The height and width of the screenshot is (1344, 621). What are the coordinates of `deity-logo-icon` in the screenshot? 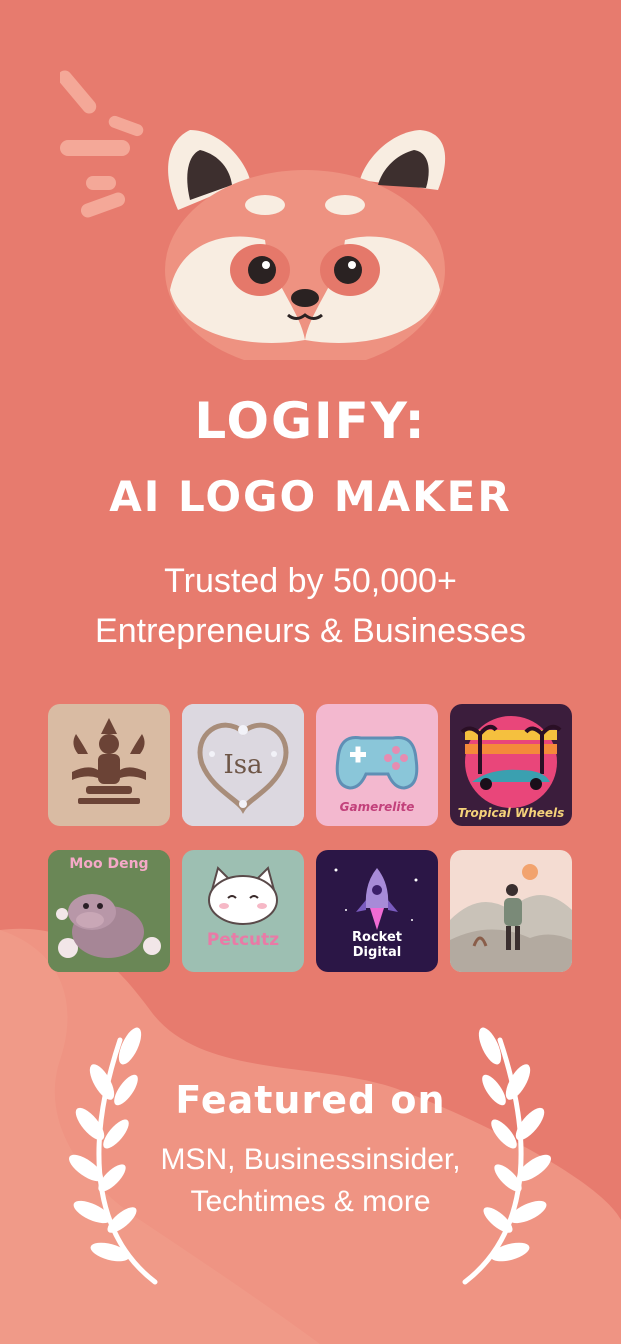 It's located at (109, 761).